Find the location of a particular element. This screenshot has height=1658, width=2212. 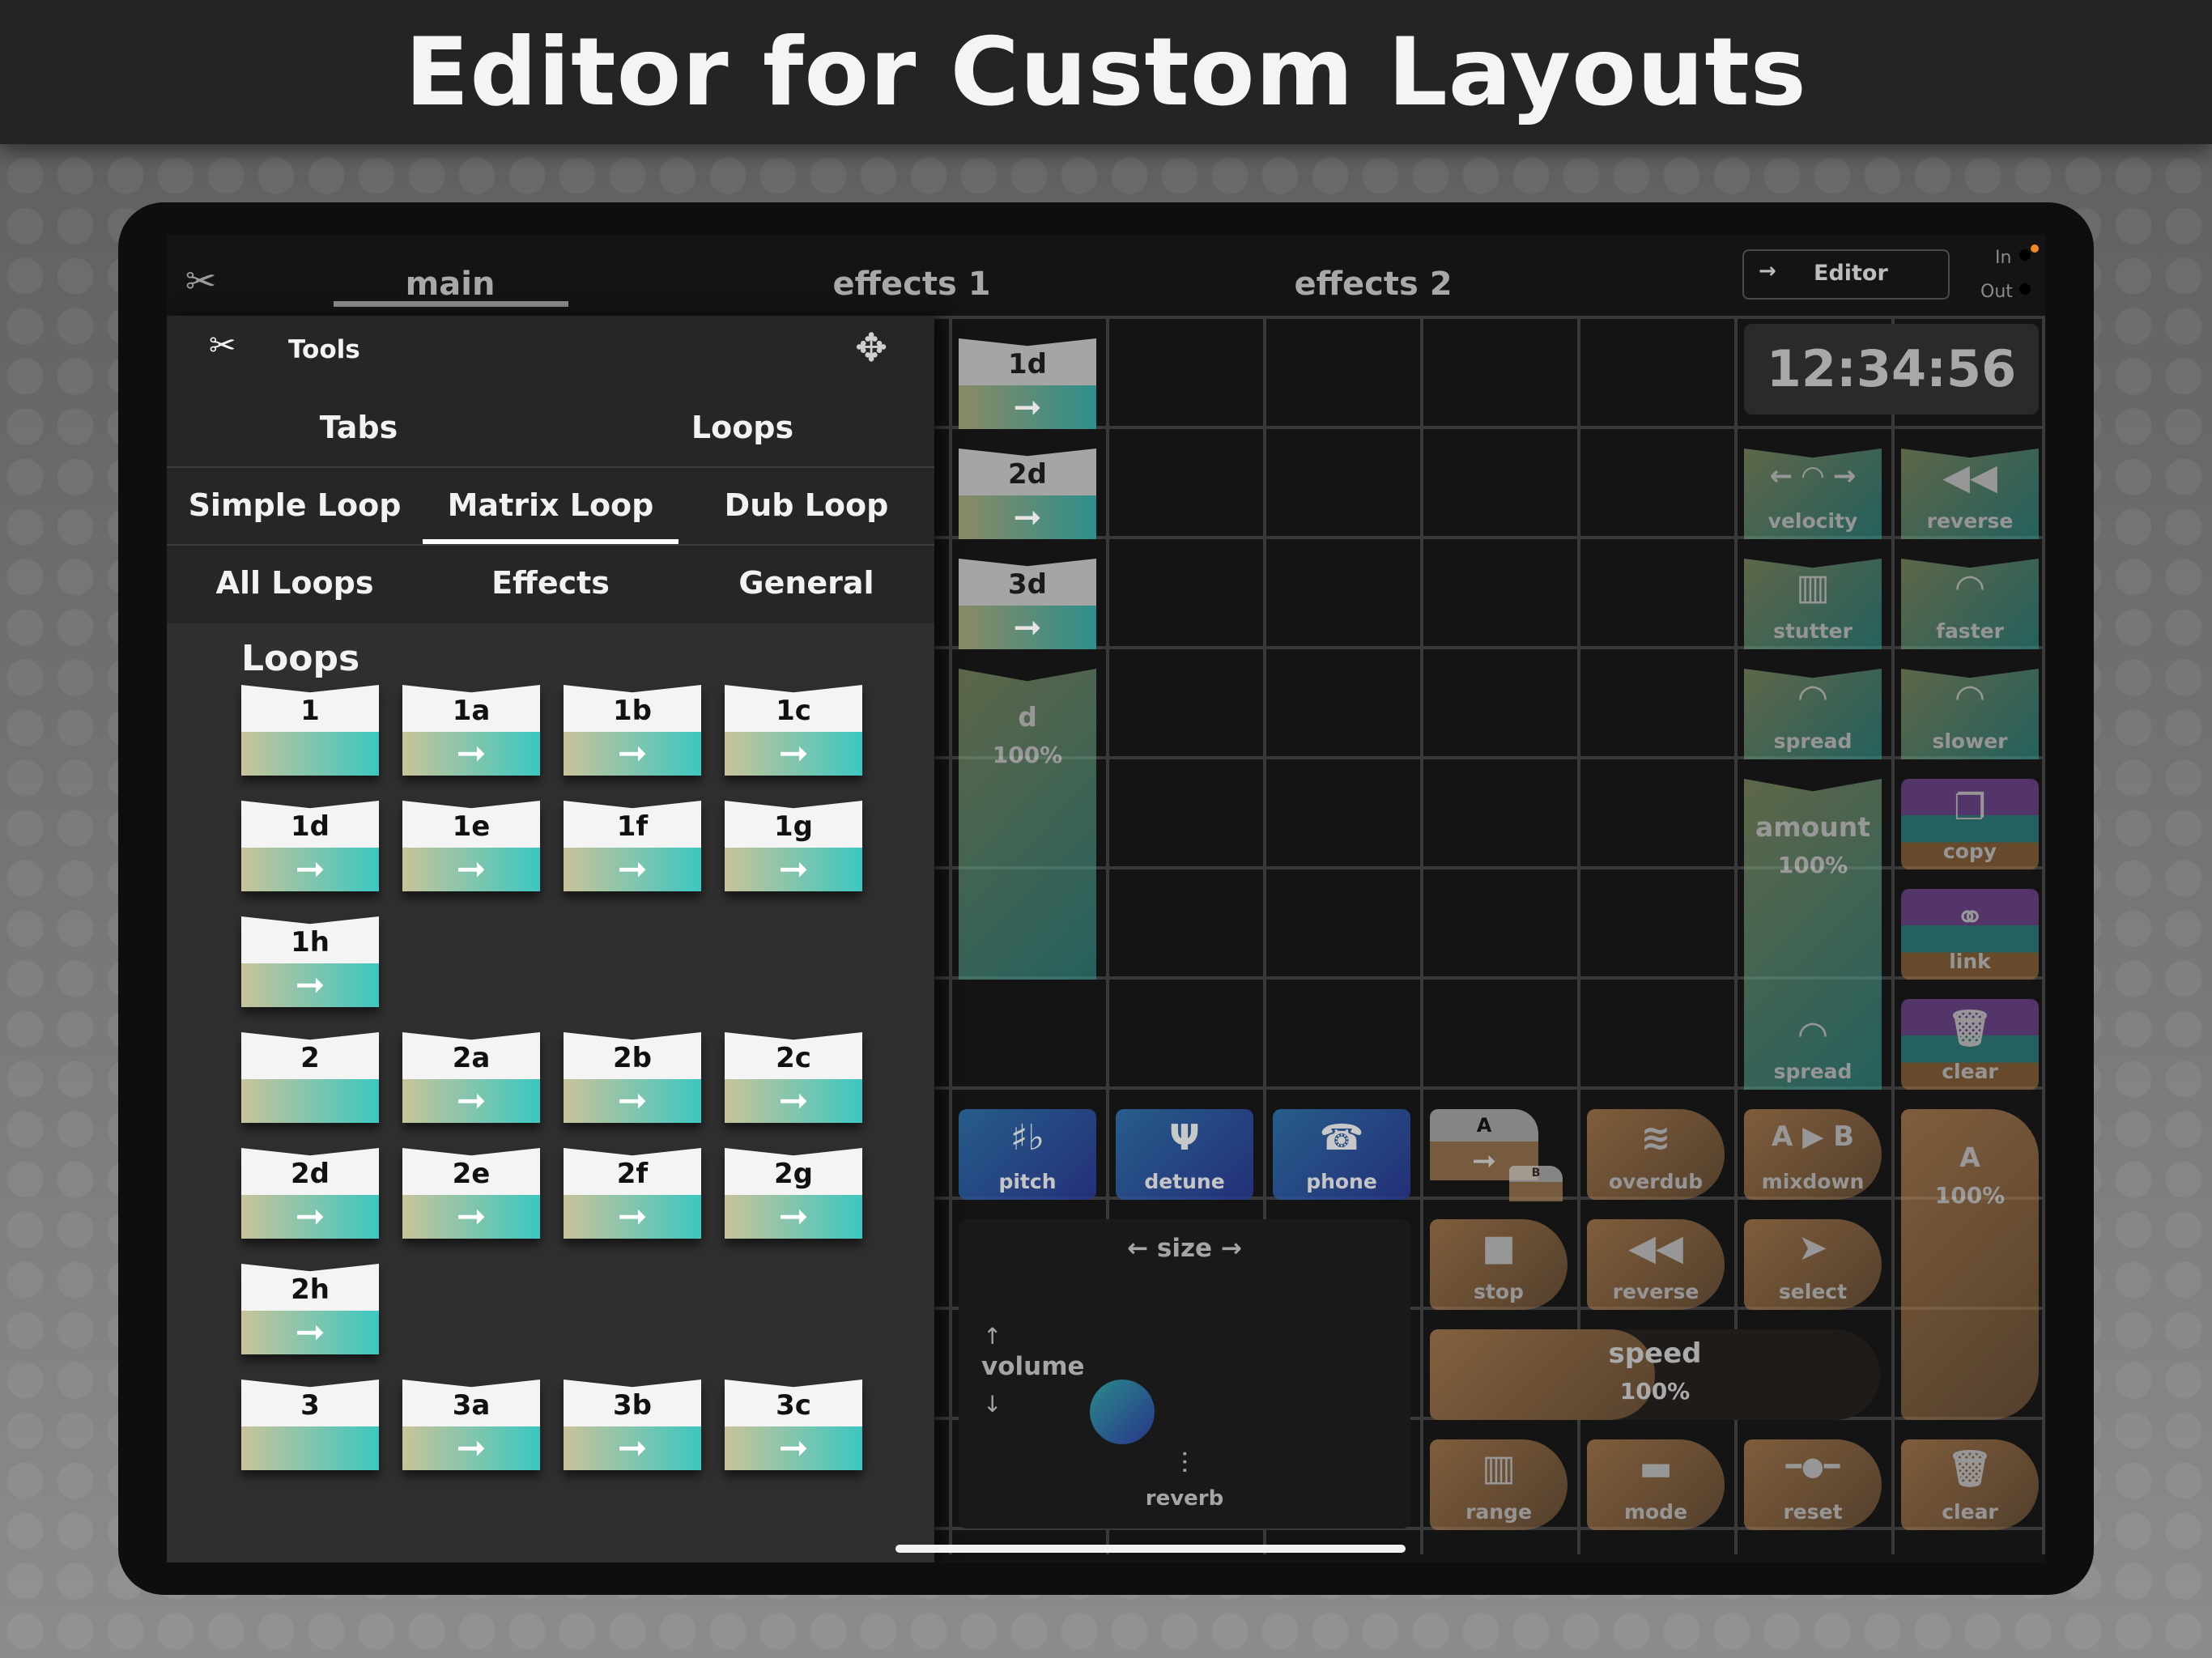

grid-loop-2d: 2d ➞ is located at coordinates (1028, 494).